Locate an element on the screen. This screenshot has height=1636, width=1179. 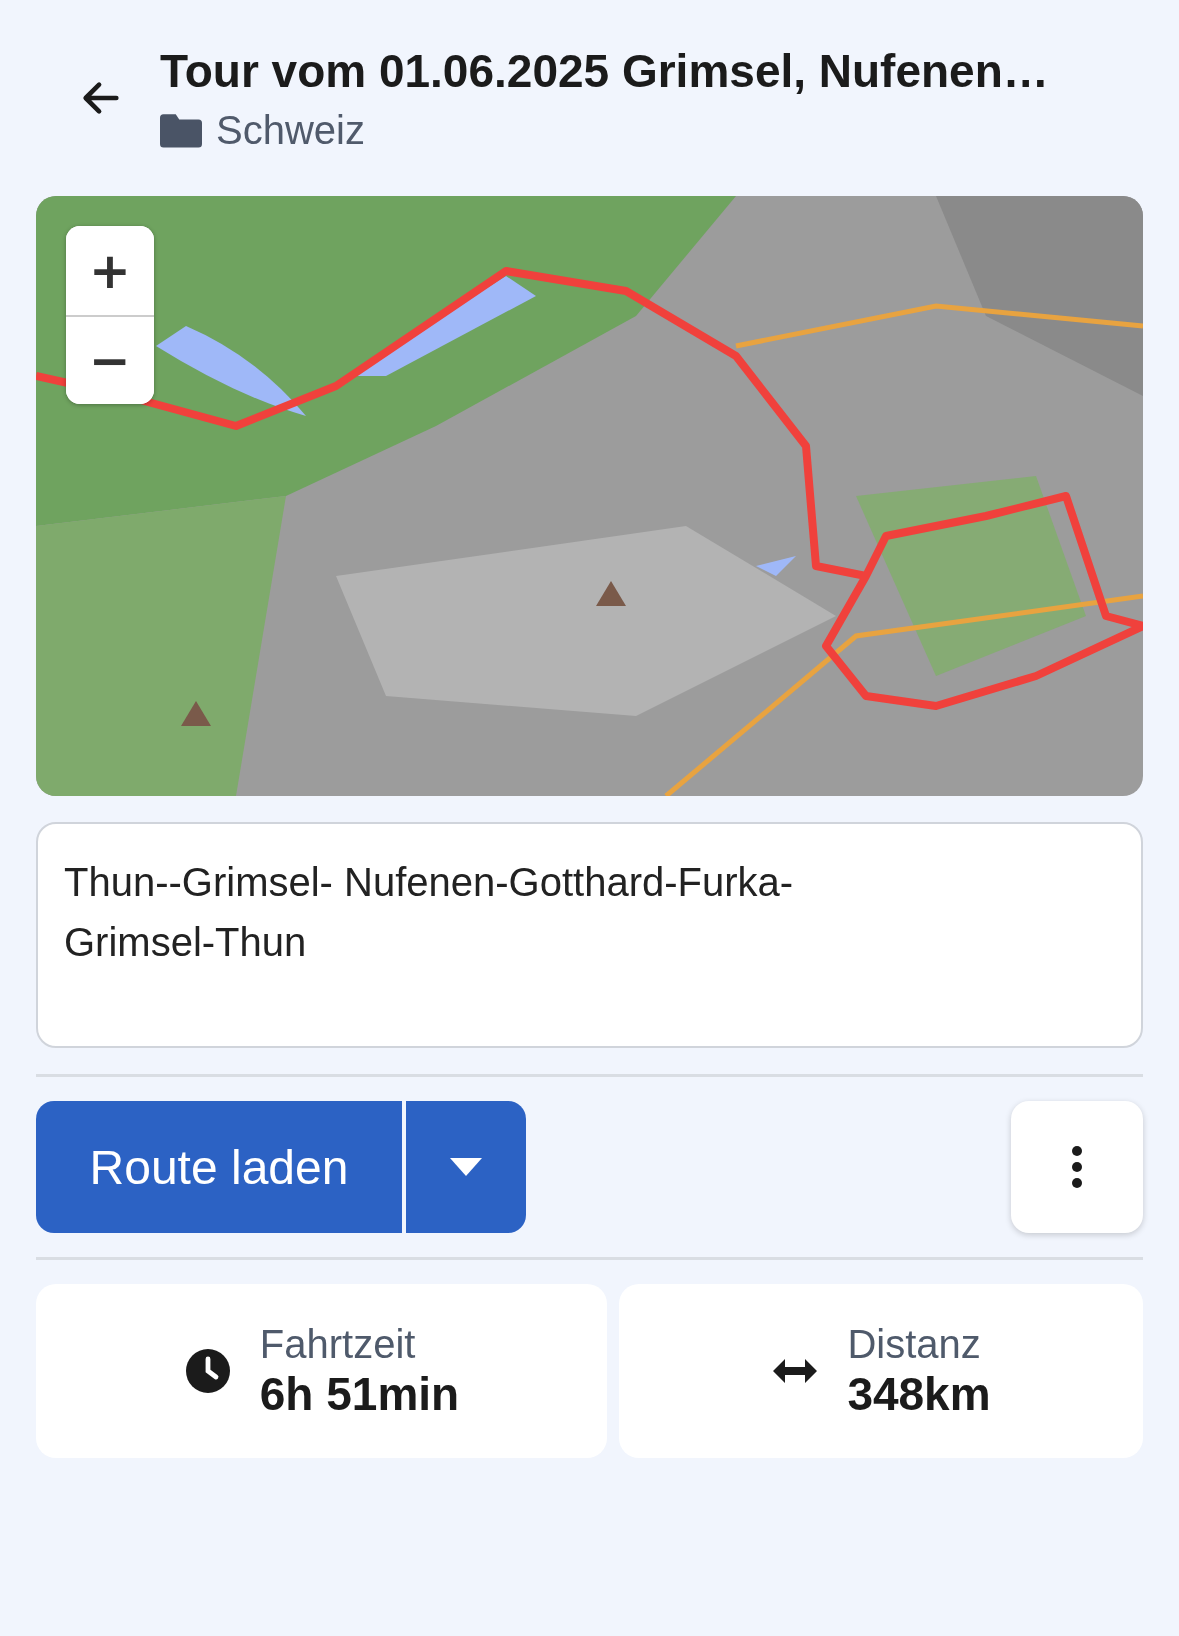
stat-value: 348km is located at coordinates (919, 1393).